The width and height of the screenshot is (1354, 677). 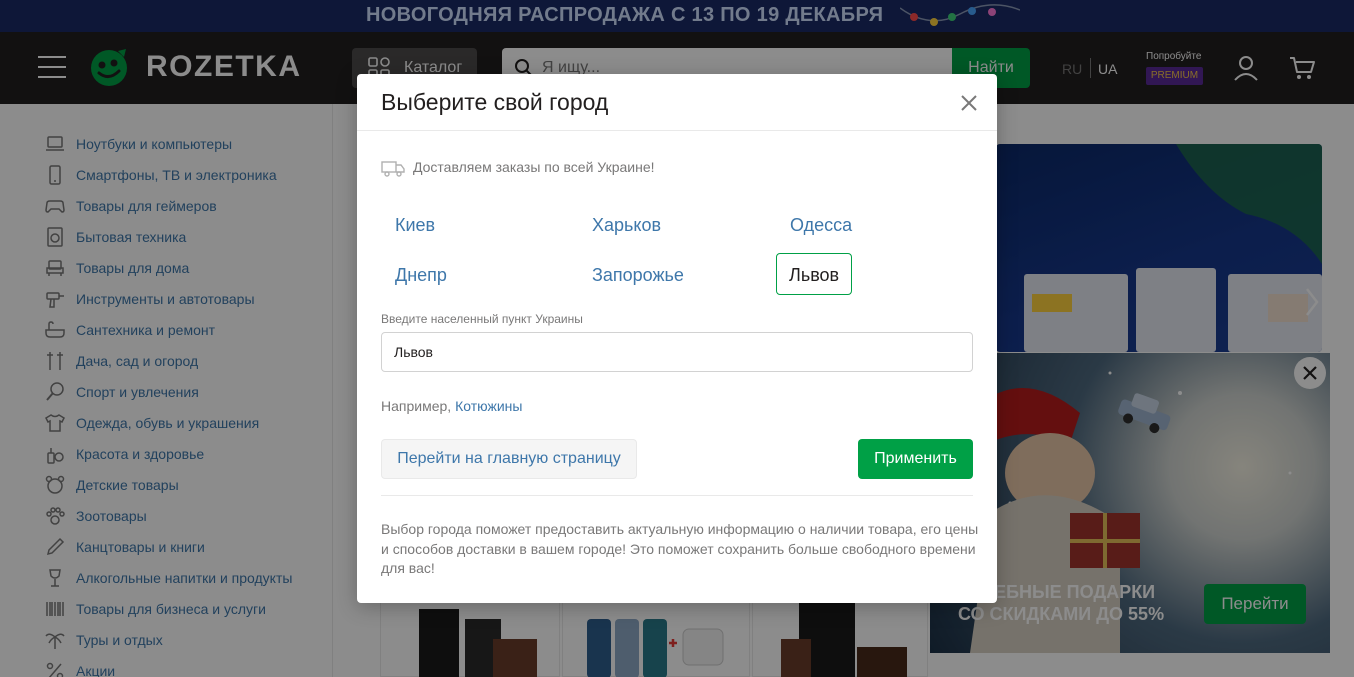 What do you see at coordinates (534, 167) in the screenshot?
I see `delivery-text: Доставляем заказы по всей Украине!` at bounding box center [534, 167].